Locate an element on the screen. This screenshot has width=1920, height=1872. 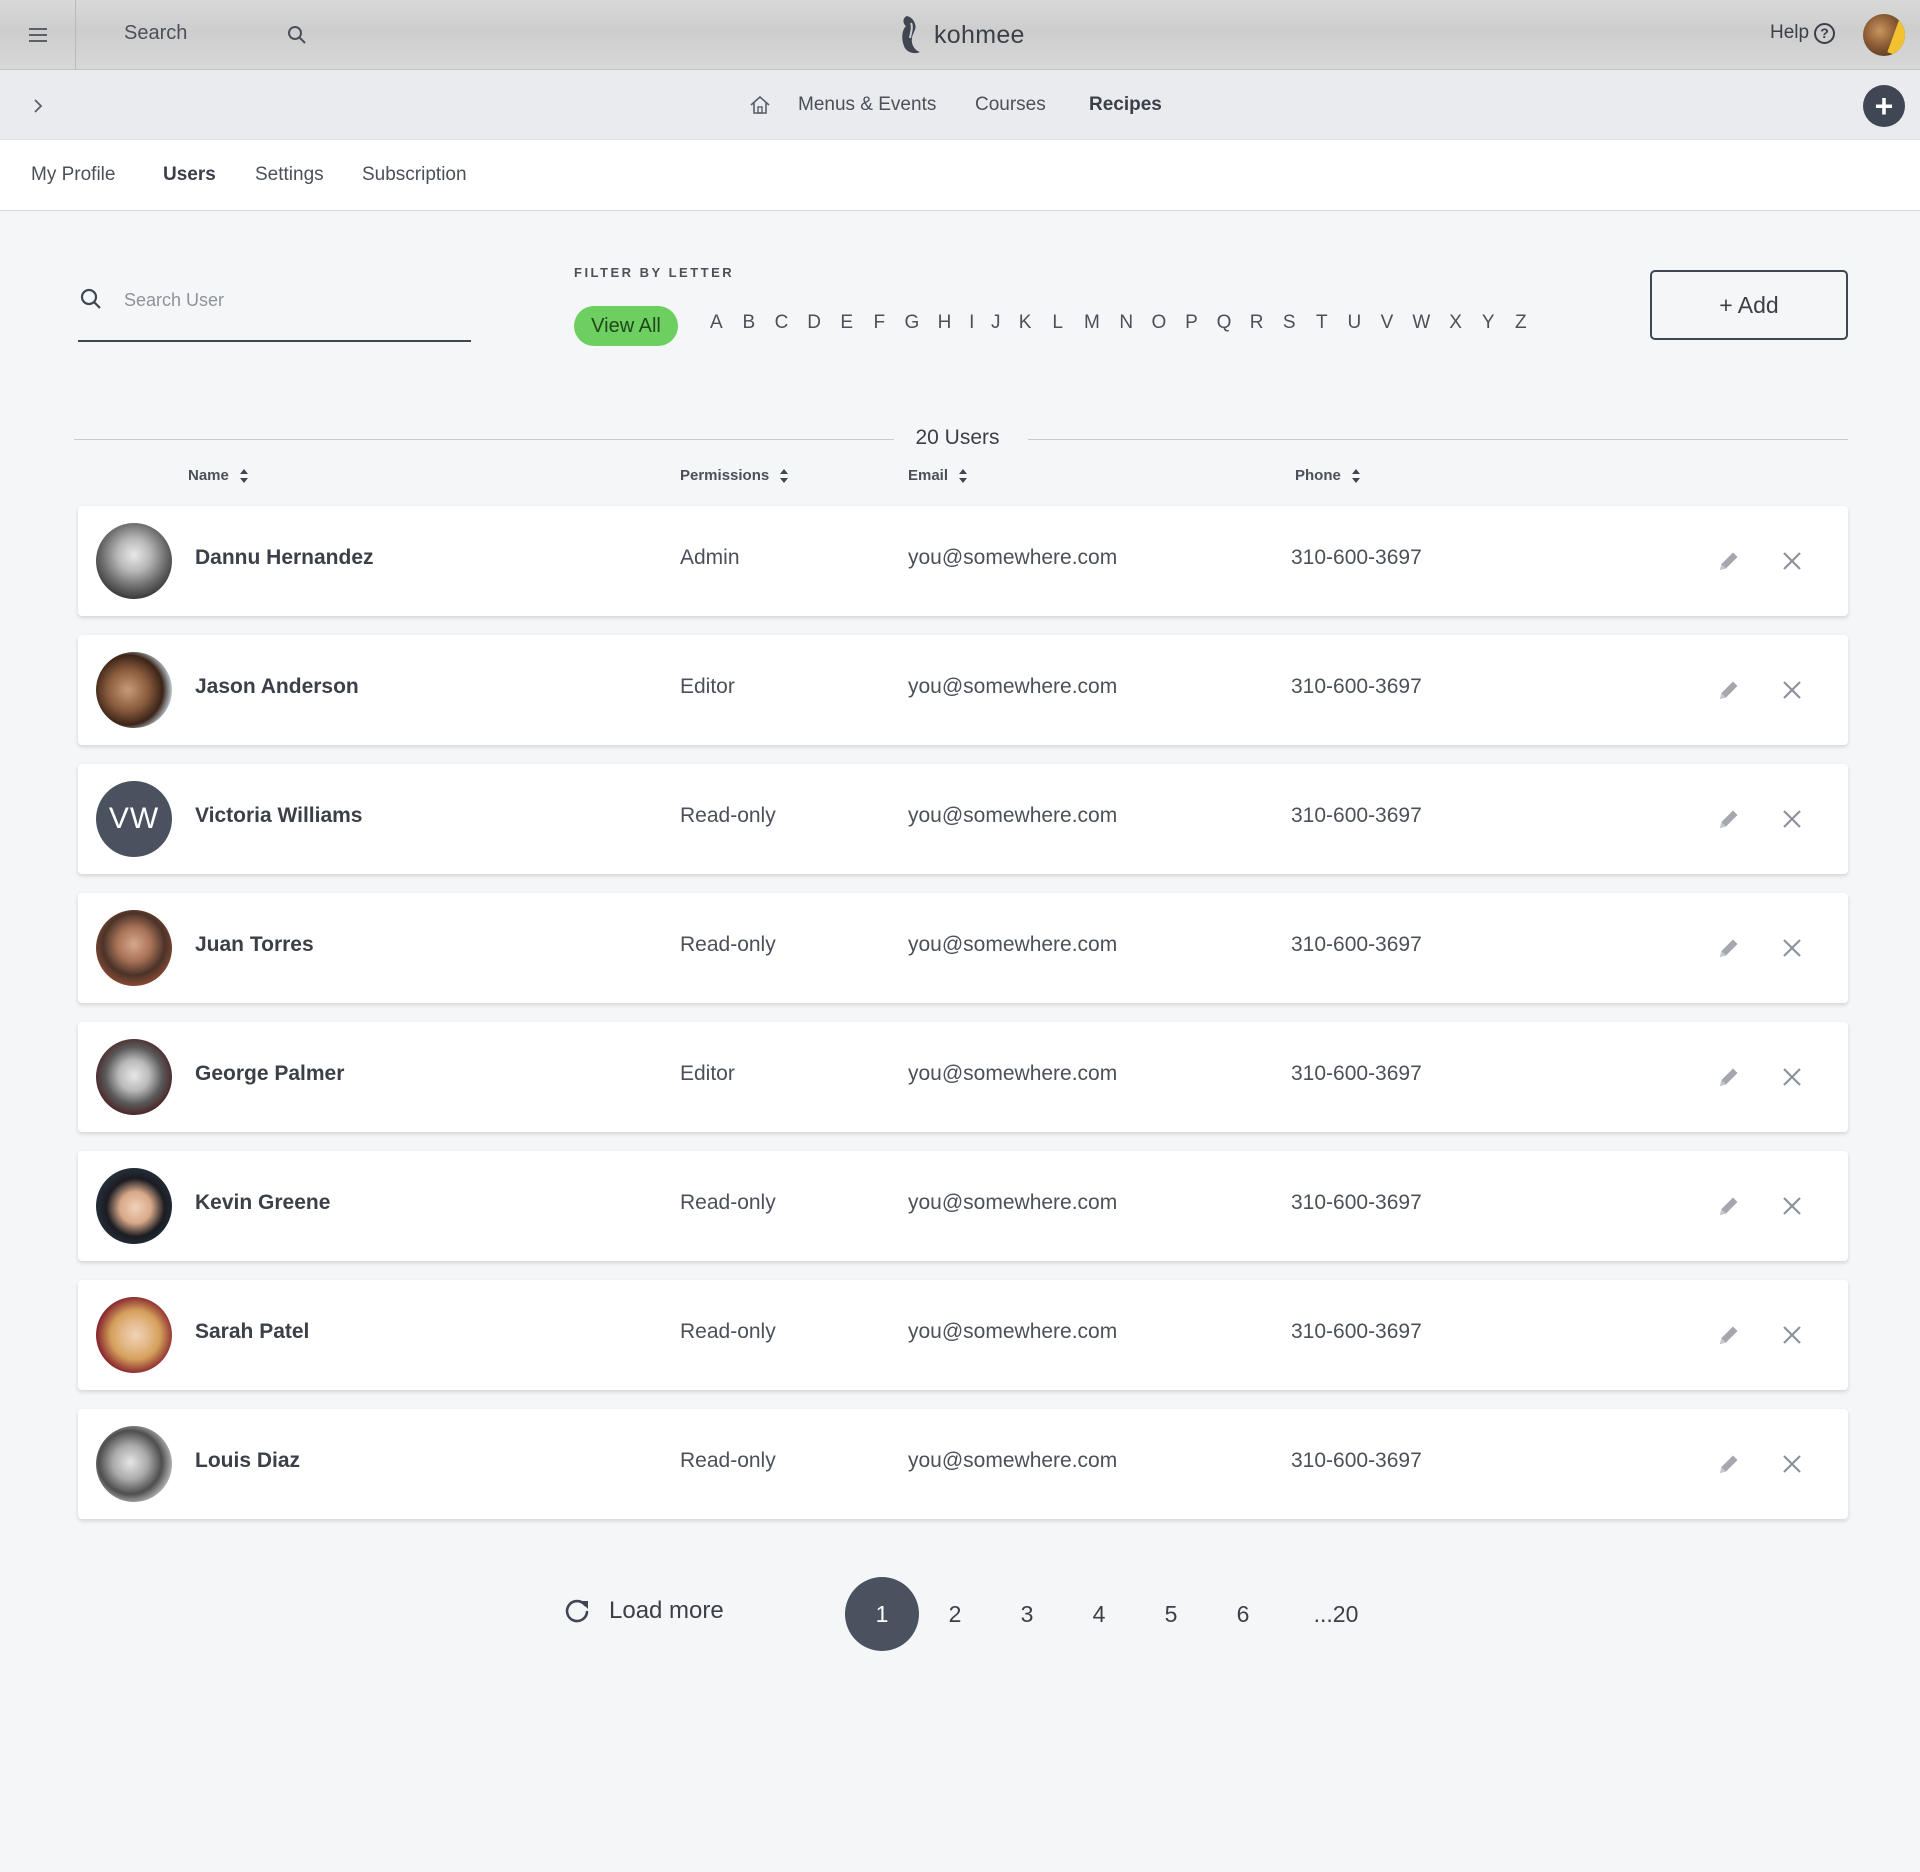
column-header-email: Email is located at coordinates (938, 475).